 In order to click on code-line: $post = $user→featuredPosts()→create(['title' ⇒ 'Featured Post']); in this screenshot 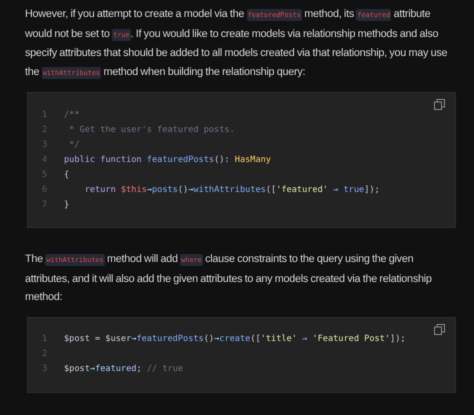, I will do `click(235, 339)`.